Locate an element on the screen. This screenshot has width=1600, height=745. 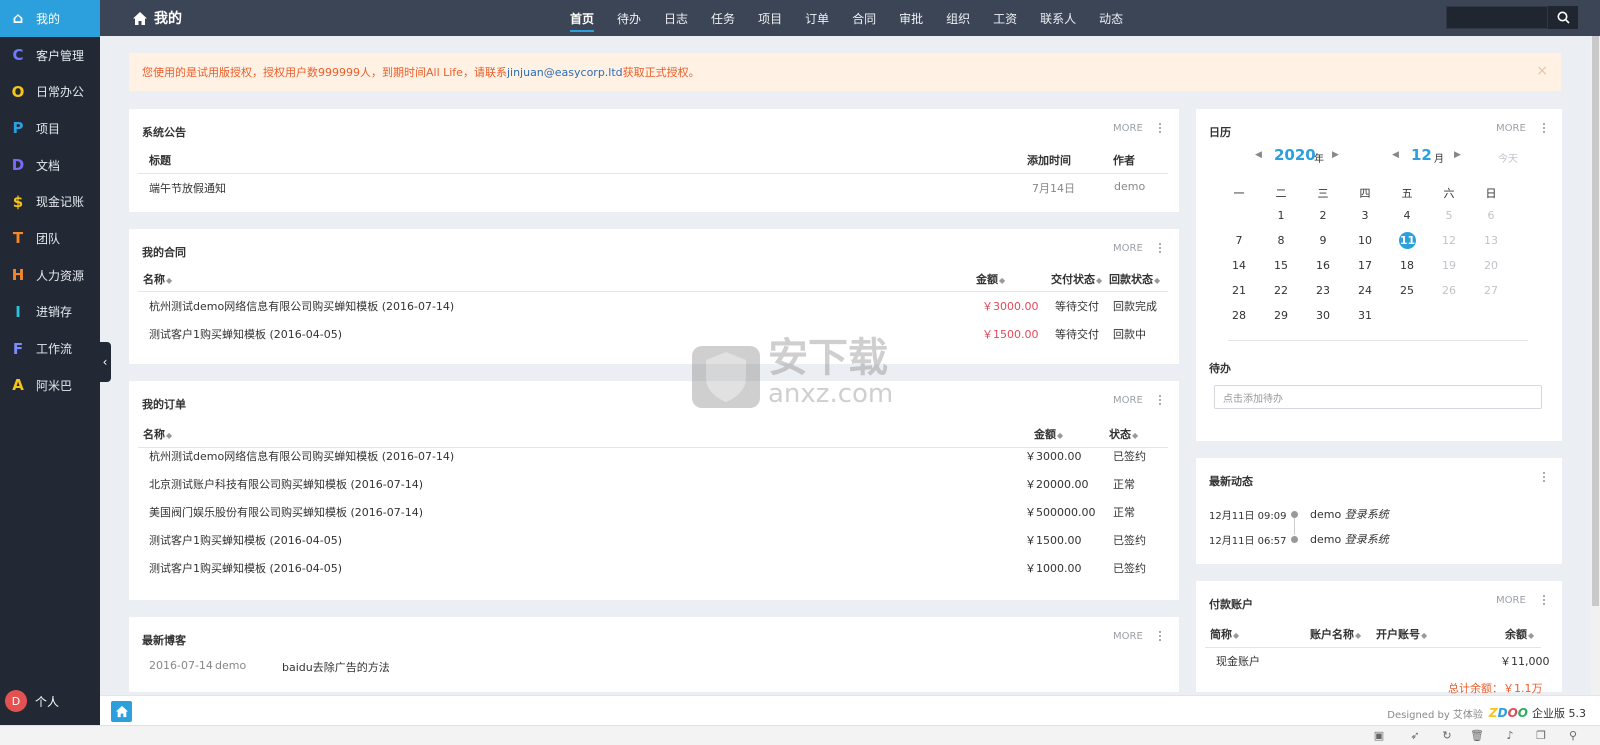
contact-email-link: jinjuan@easycorp.ltd is located at coordinates (565, 72).